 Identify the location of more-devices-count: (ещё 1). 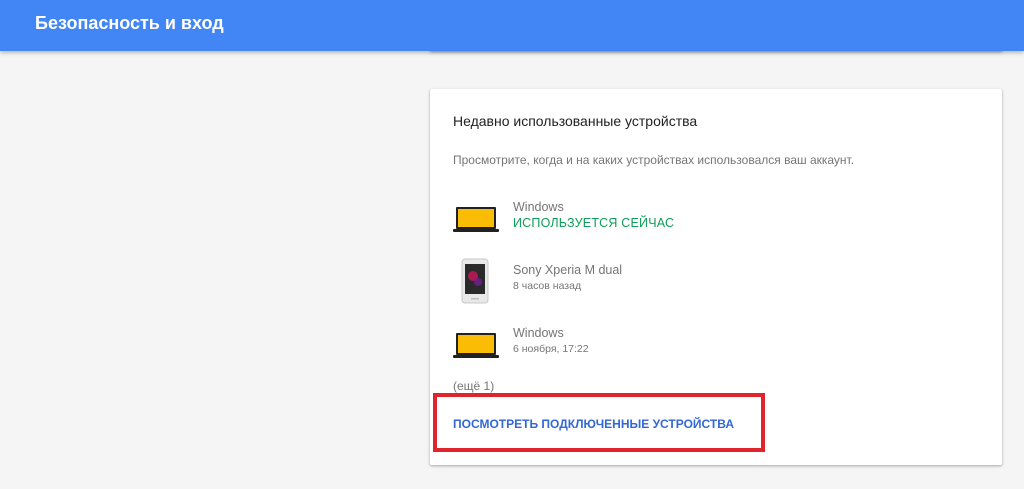
(474, 386).